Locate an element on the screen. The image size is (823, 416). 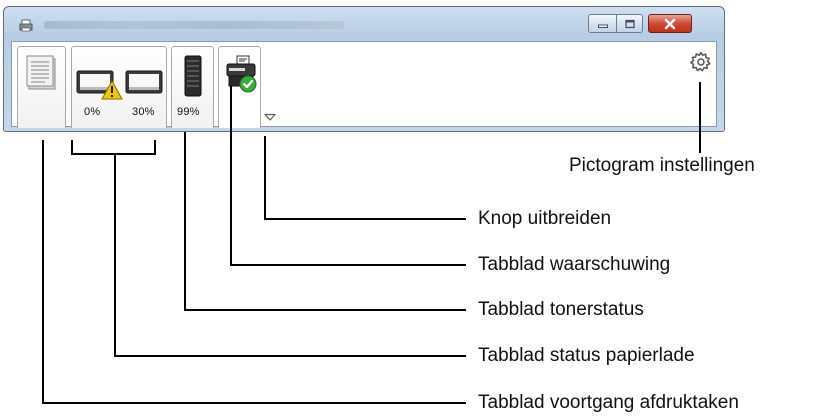
callout-alert-tab: Tabblad waarschuwing is located at coordinates (574, 264).